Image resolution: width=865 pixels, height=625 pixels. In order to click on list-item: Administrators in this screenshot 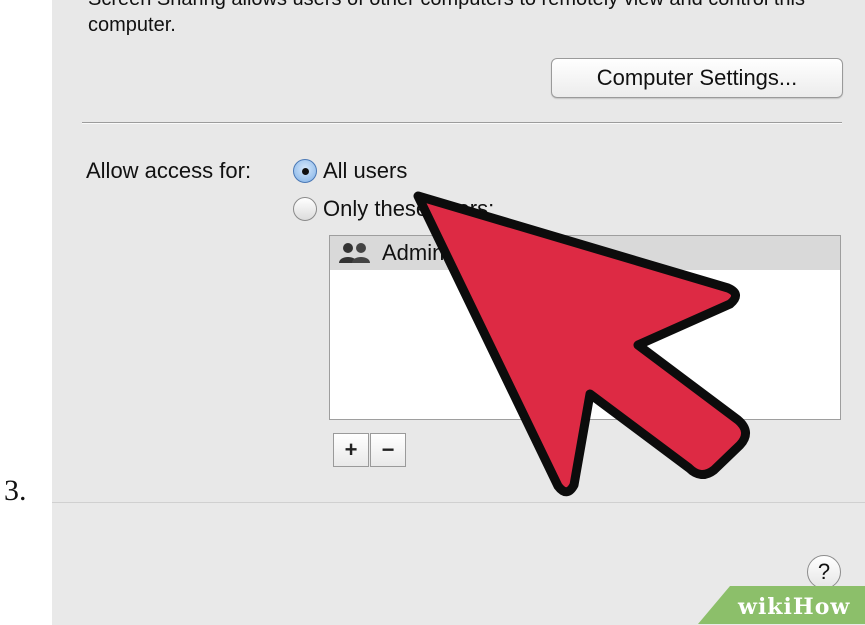, I will do `click(585, 253)`.